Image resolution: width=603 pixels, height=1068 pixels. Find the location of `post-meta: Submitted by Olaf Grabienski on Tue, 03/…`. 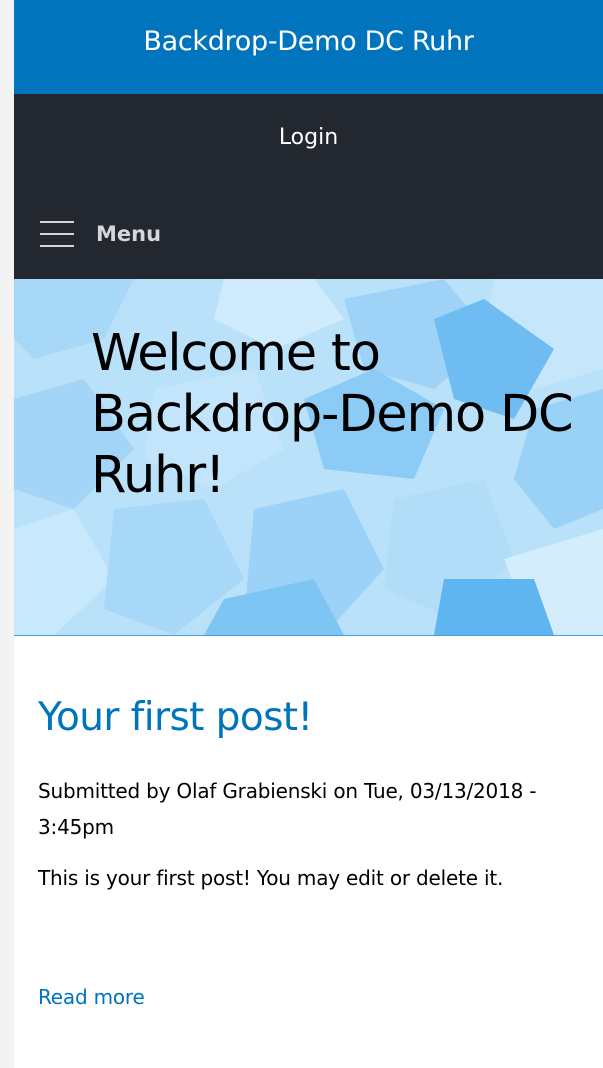

post-meta: Submitted by Olaf Grabienski on Tue, 03/… is located at coordinates (287, 809).